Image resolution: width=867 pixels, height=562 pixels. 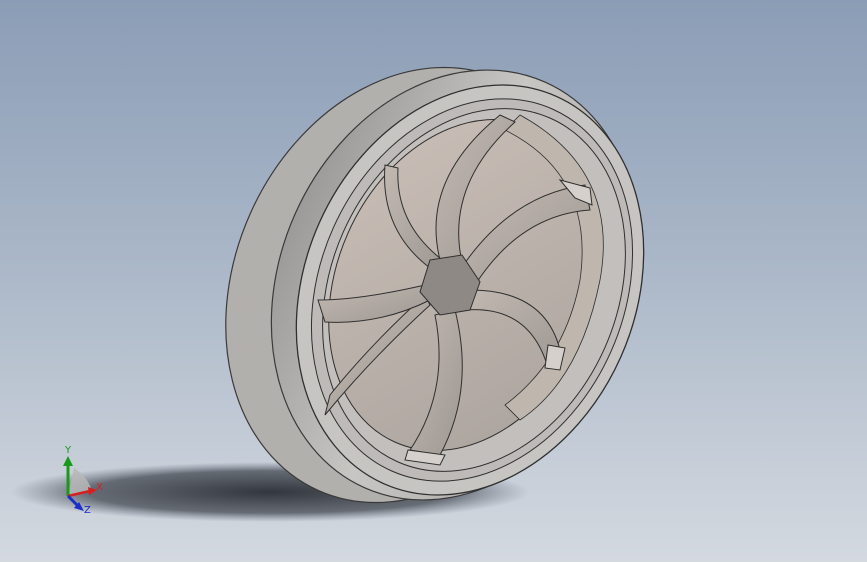 I want to click on coordinate-triad: Y X Z, so click(x=83, y=480).